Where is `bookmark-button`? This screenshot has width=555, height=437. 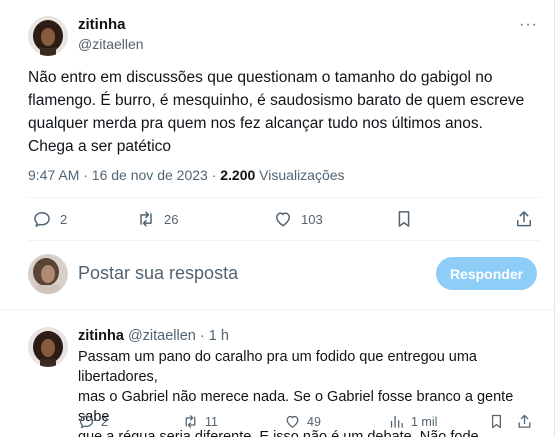
bookmark-button is located at coordinates (404, 219).